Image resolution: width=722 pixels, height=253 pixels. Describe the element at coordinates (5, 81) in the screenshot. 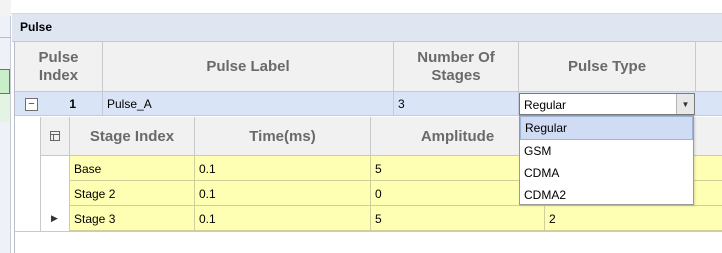

I see `left-panel-selected-item` at that location.